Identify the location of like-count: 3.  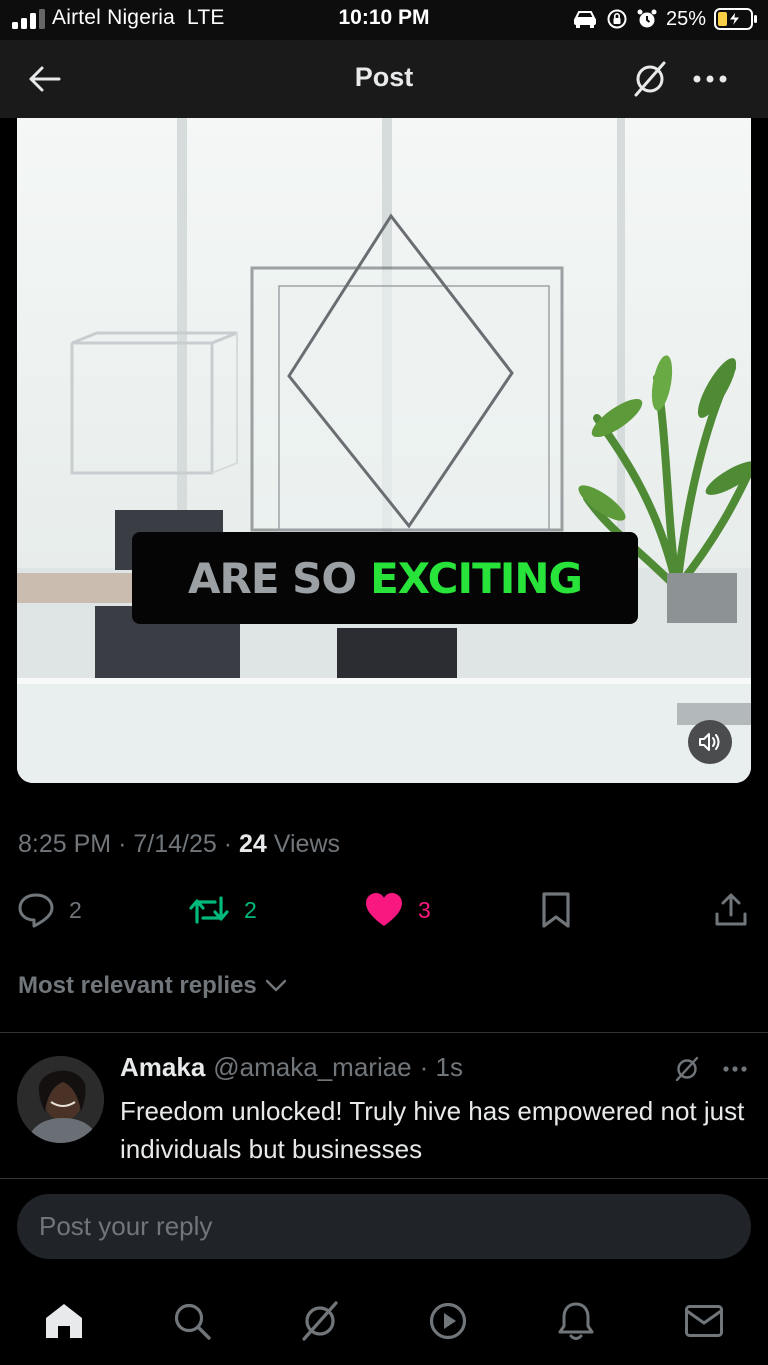
(424, 909).